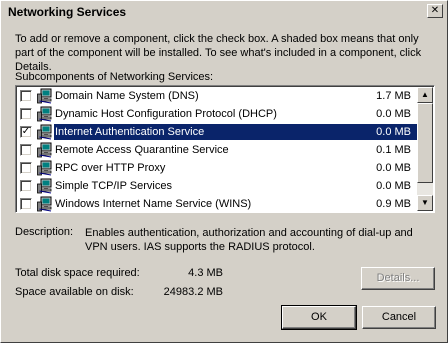 This screenshot has width=448, height=343. I want to click on arrow-down-icon: ▼, so click(425, 202).